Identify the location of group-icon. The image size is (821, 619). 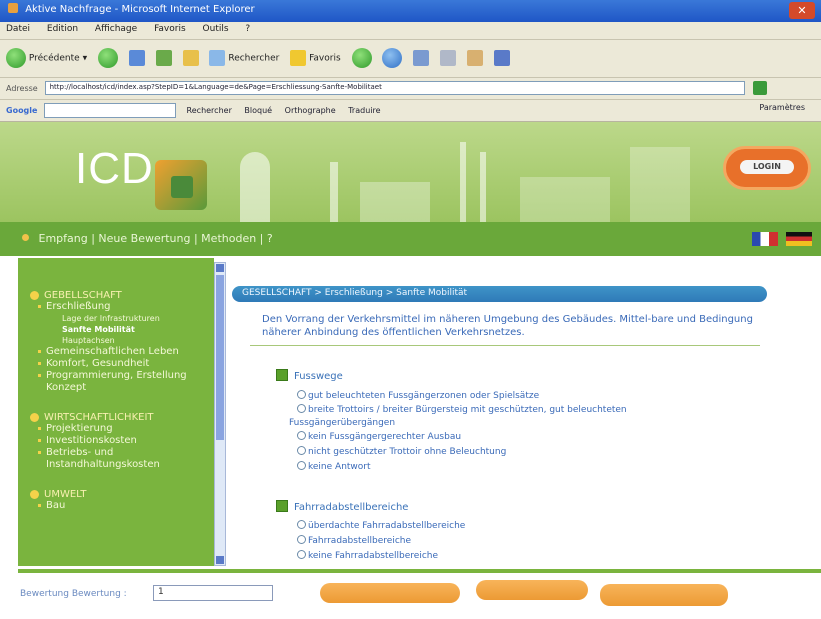
(282, 506).